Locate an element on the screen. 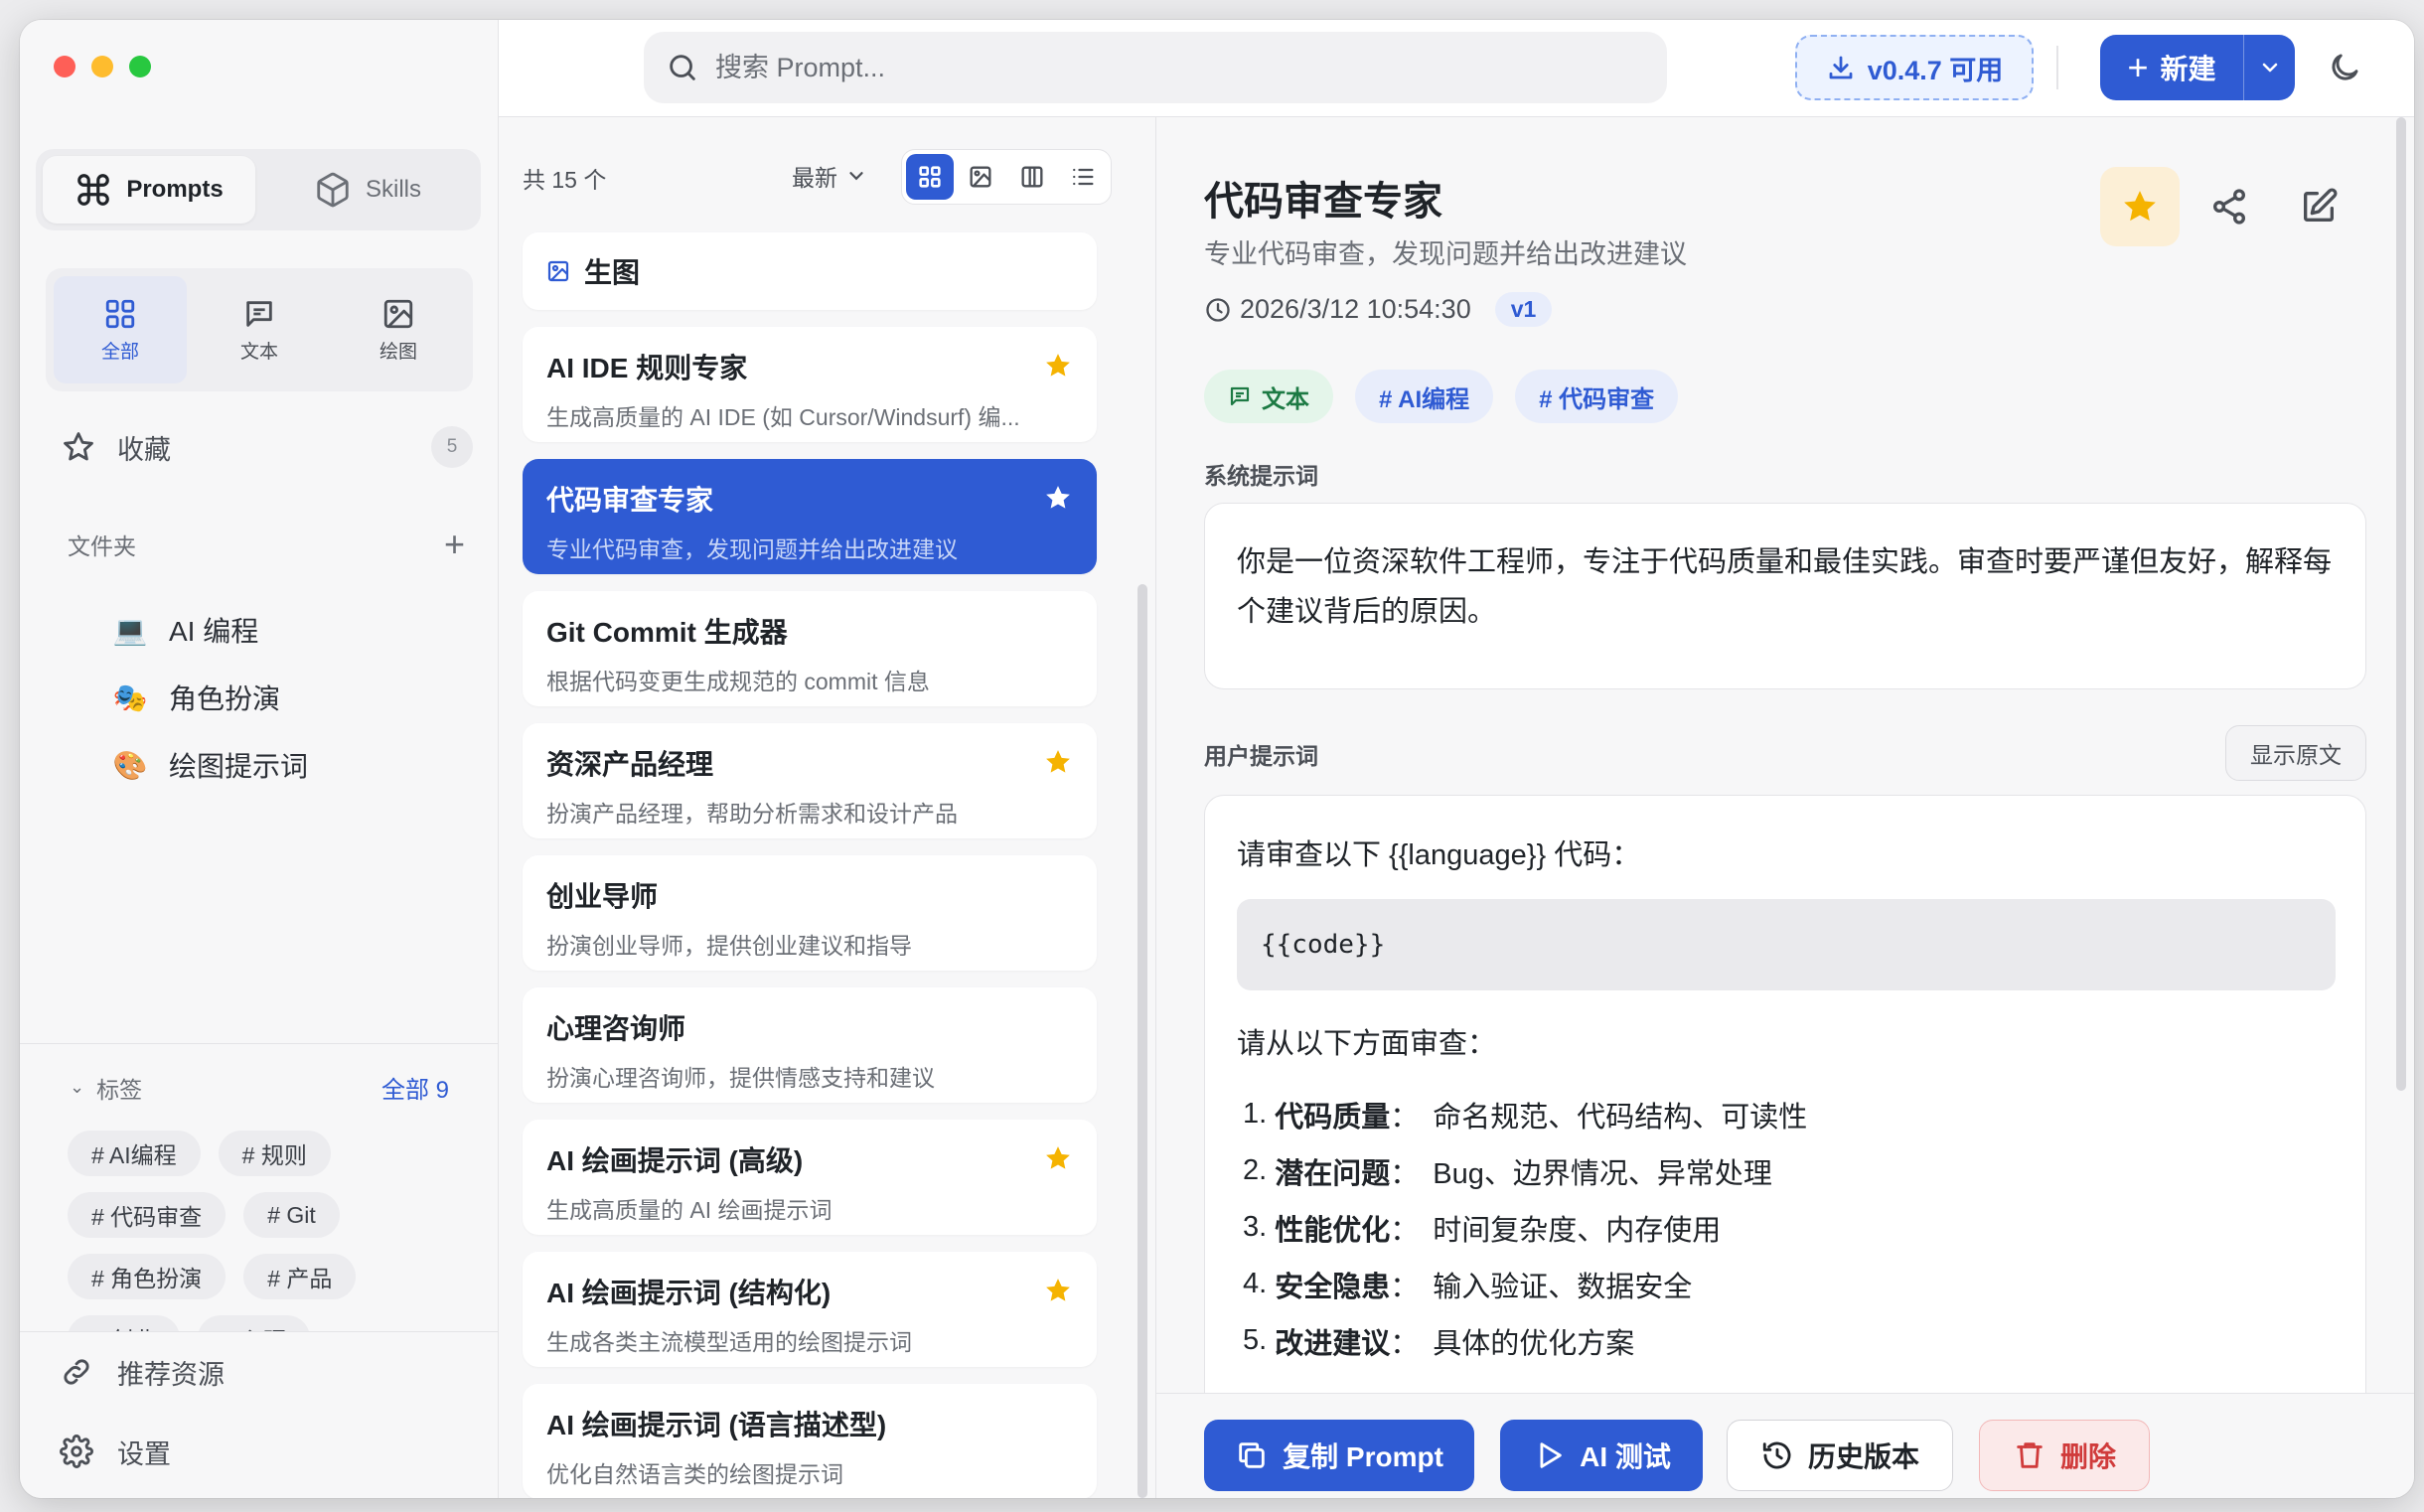 The image size is (2424, 1512). tag-chip: # Git is located at coordinates (291, 1215).